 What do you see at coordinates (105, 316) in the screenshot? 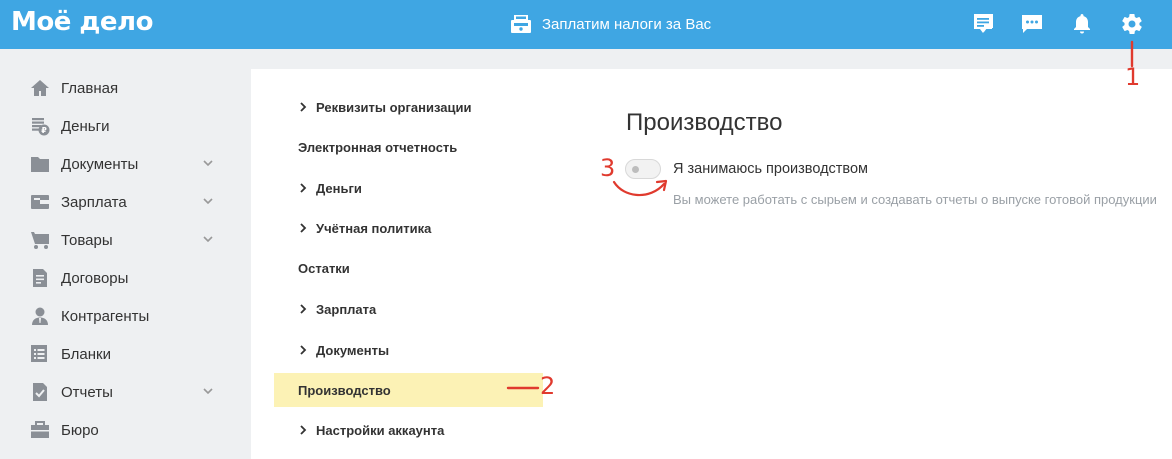
I see `sidebar-item-label: Контрагенты` at bounding box center [105, 316].